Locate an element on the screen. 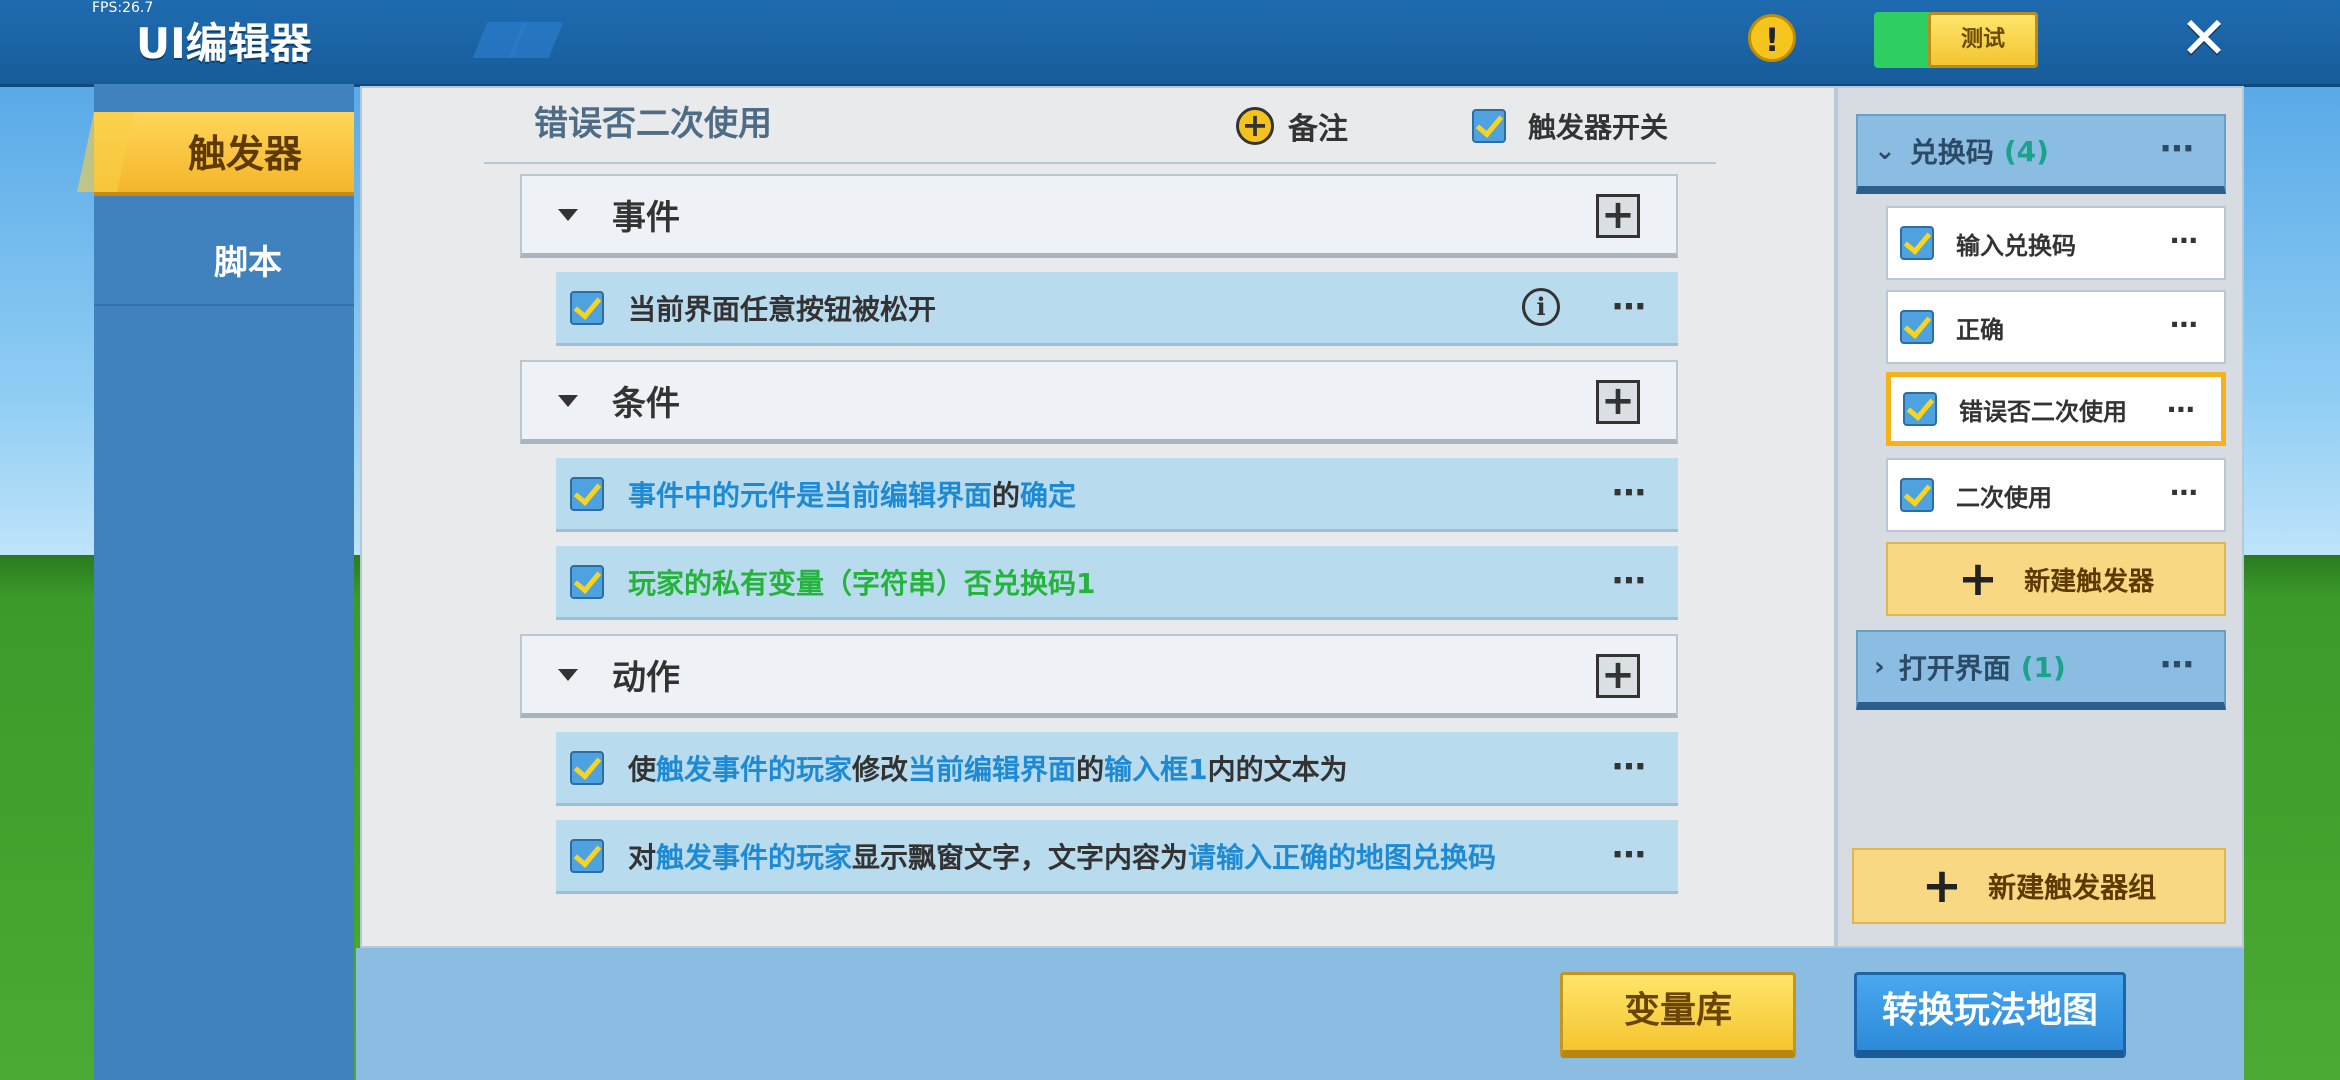 The width and height of the screenshot is (2340, 1080). action-text: 对触发事件的玩家显示飘窗文字，文字内容为请输入正确的地图兑换码 is located at coordinates (1062, 856).